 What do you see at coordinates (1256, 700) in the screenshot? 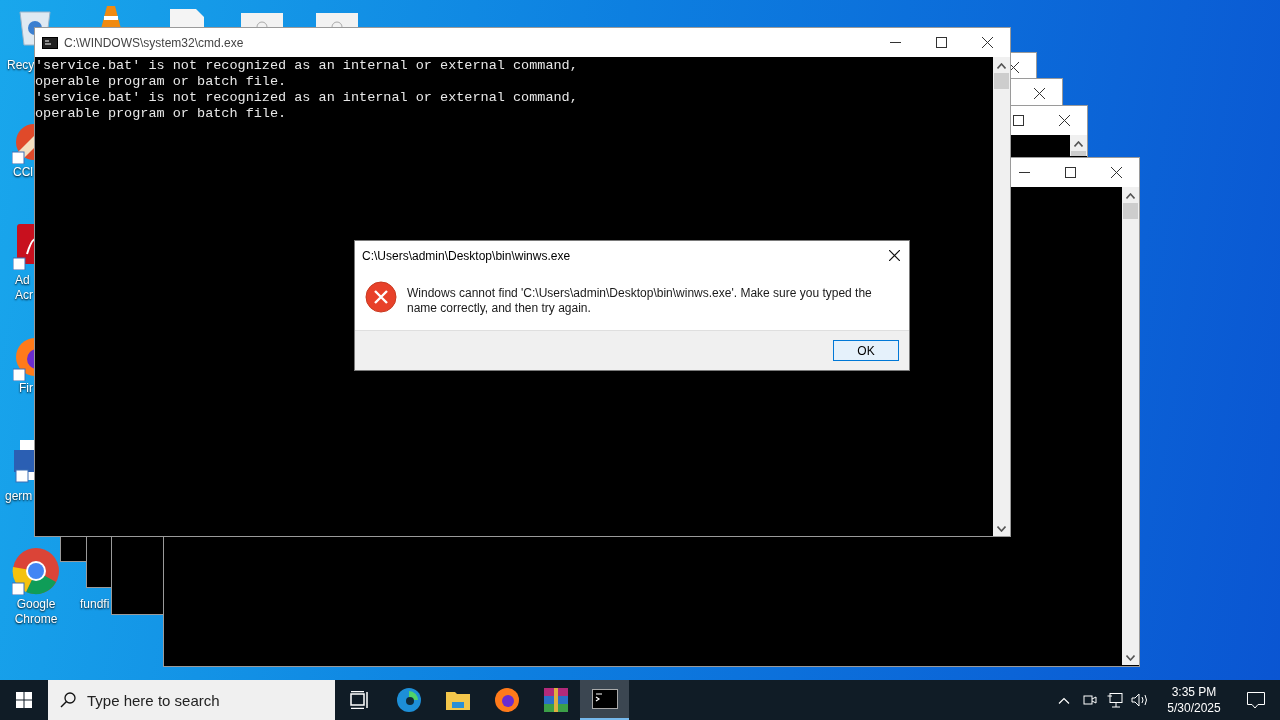
I see `message-icon` at bounding box center [1256, 700].